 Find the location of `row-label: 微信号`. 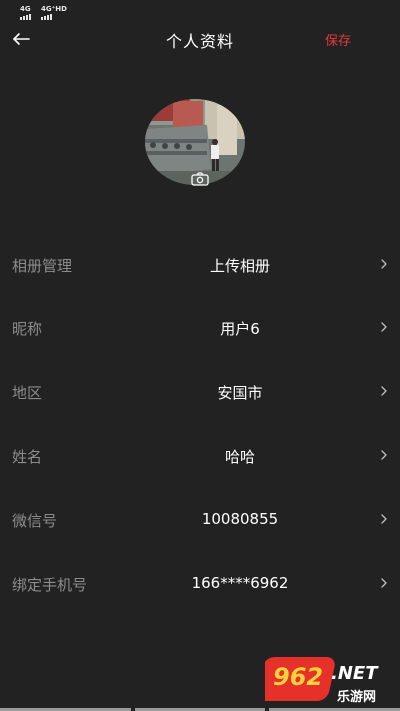

row-label: 微信号 is located at coordinates (35, 521).